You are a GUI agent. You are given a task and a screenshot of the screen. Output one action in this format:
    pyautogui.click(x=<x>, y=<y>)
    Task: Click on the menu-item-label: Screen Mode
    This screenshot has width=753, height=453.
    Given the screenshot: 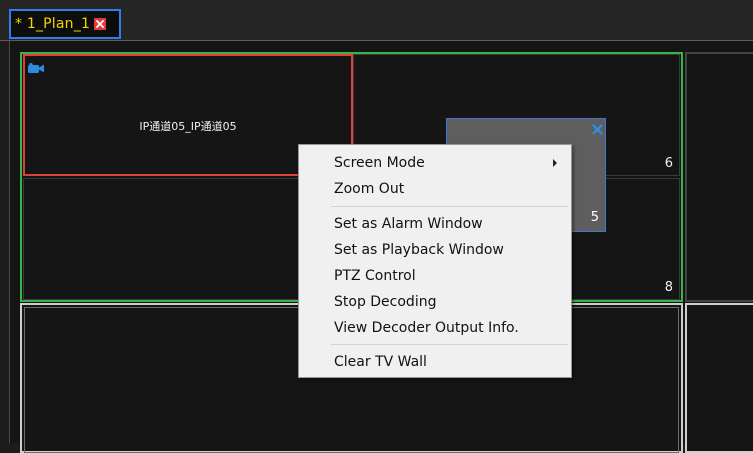 What is the action you would take?
    pyautogui.click(x=379, y=162)
    